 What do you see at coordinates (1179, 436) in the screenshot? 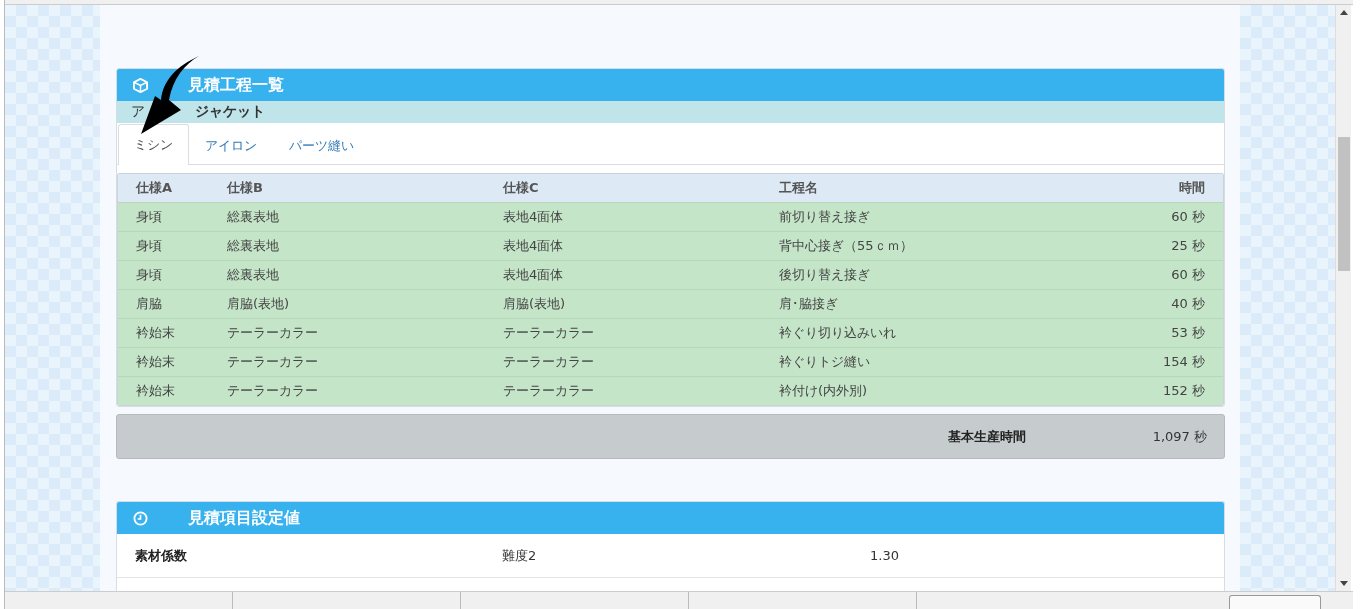
I see `total-value: 1,097 秒` at bounding box center [1179, 436].